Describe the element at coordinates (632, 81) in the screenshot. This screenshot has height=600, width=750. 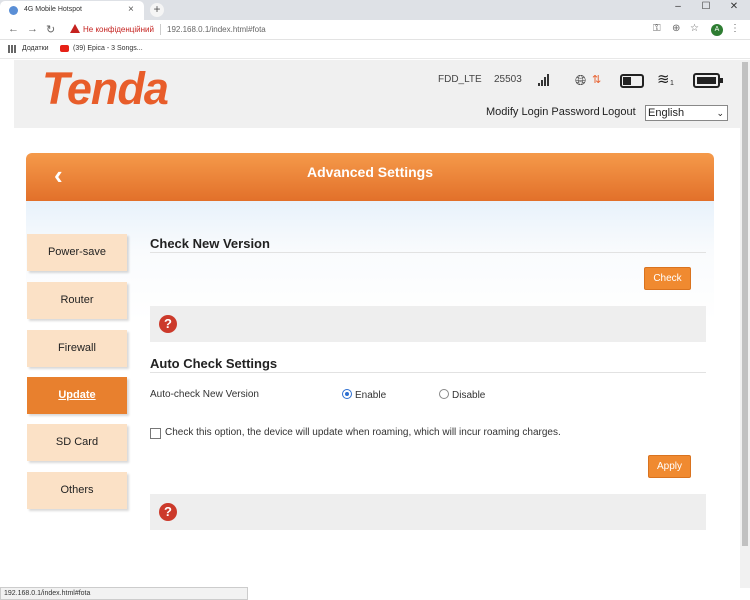
I see `sim-icon` at that location.